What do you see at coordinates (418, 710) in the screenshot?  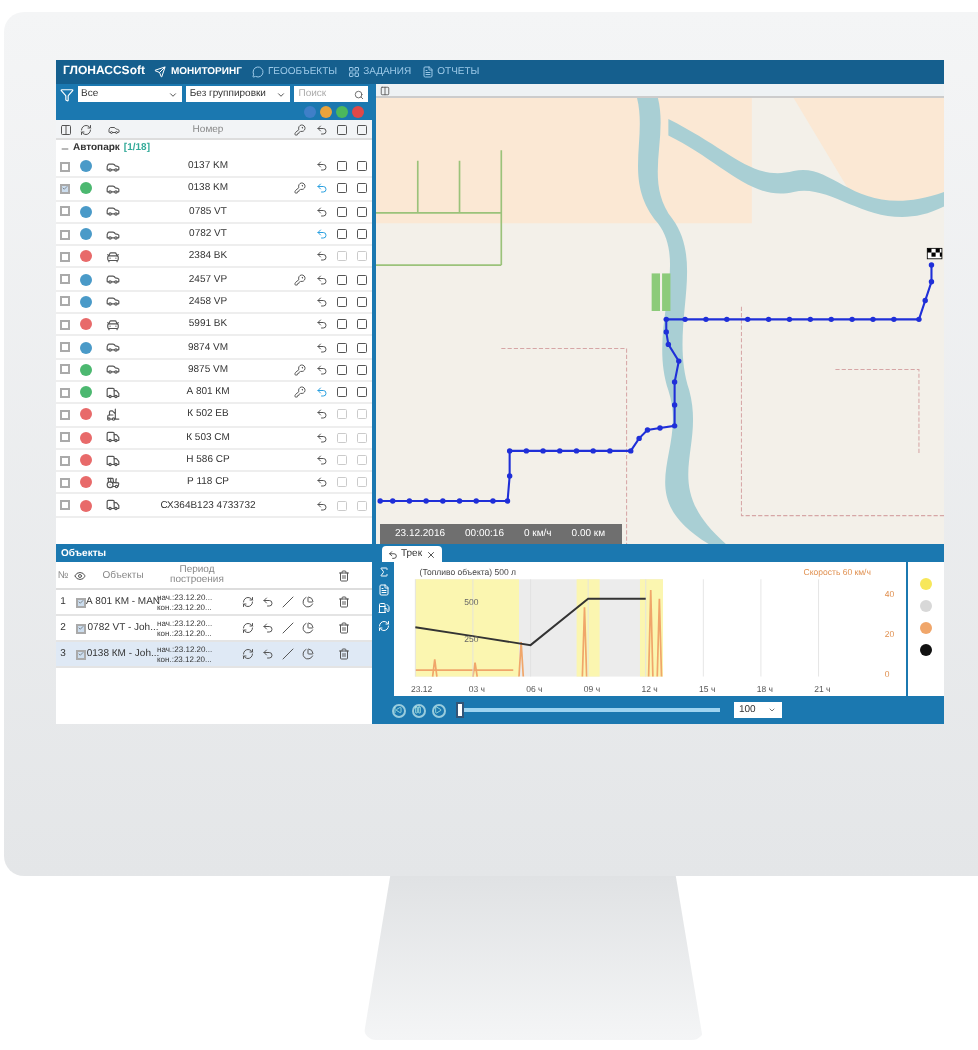 I see `pause-button` at bounding box center [418, 710].